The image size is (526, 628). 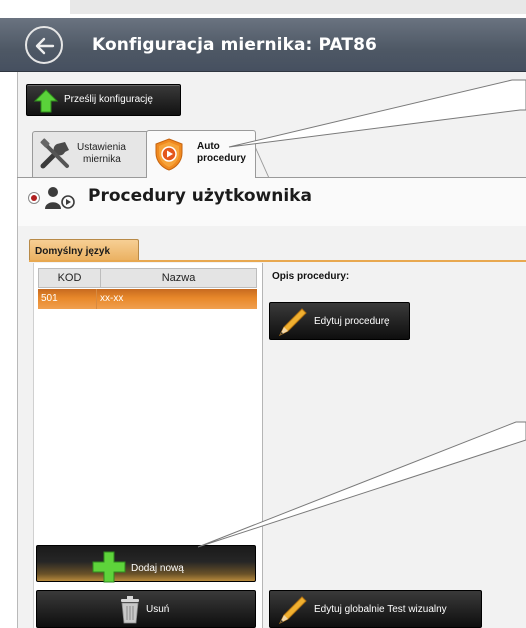 I want to click on table-row: 501 xx-xx, so click(x=147, y=299).